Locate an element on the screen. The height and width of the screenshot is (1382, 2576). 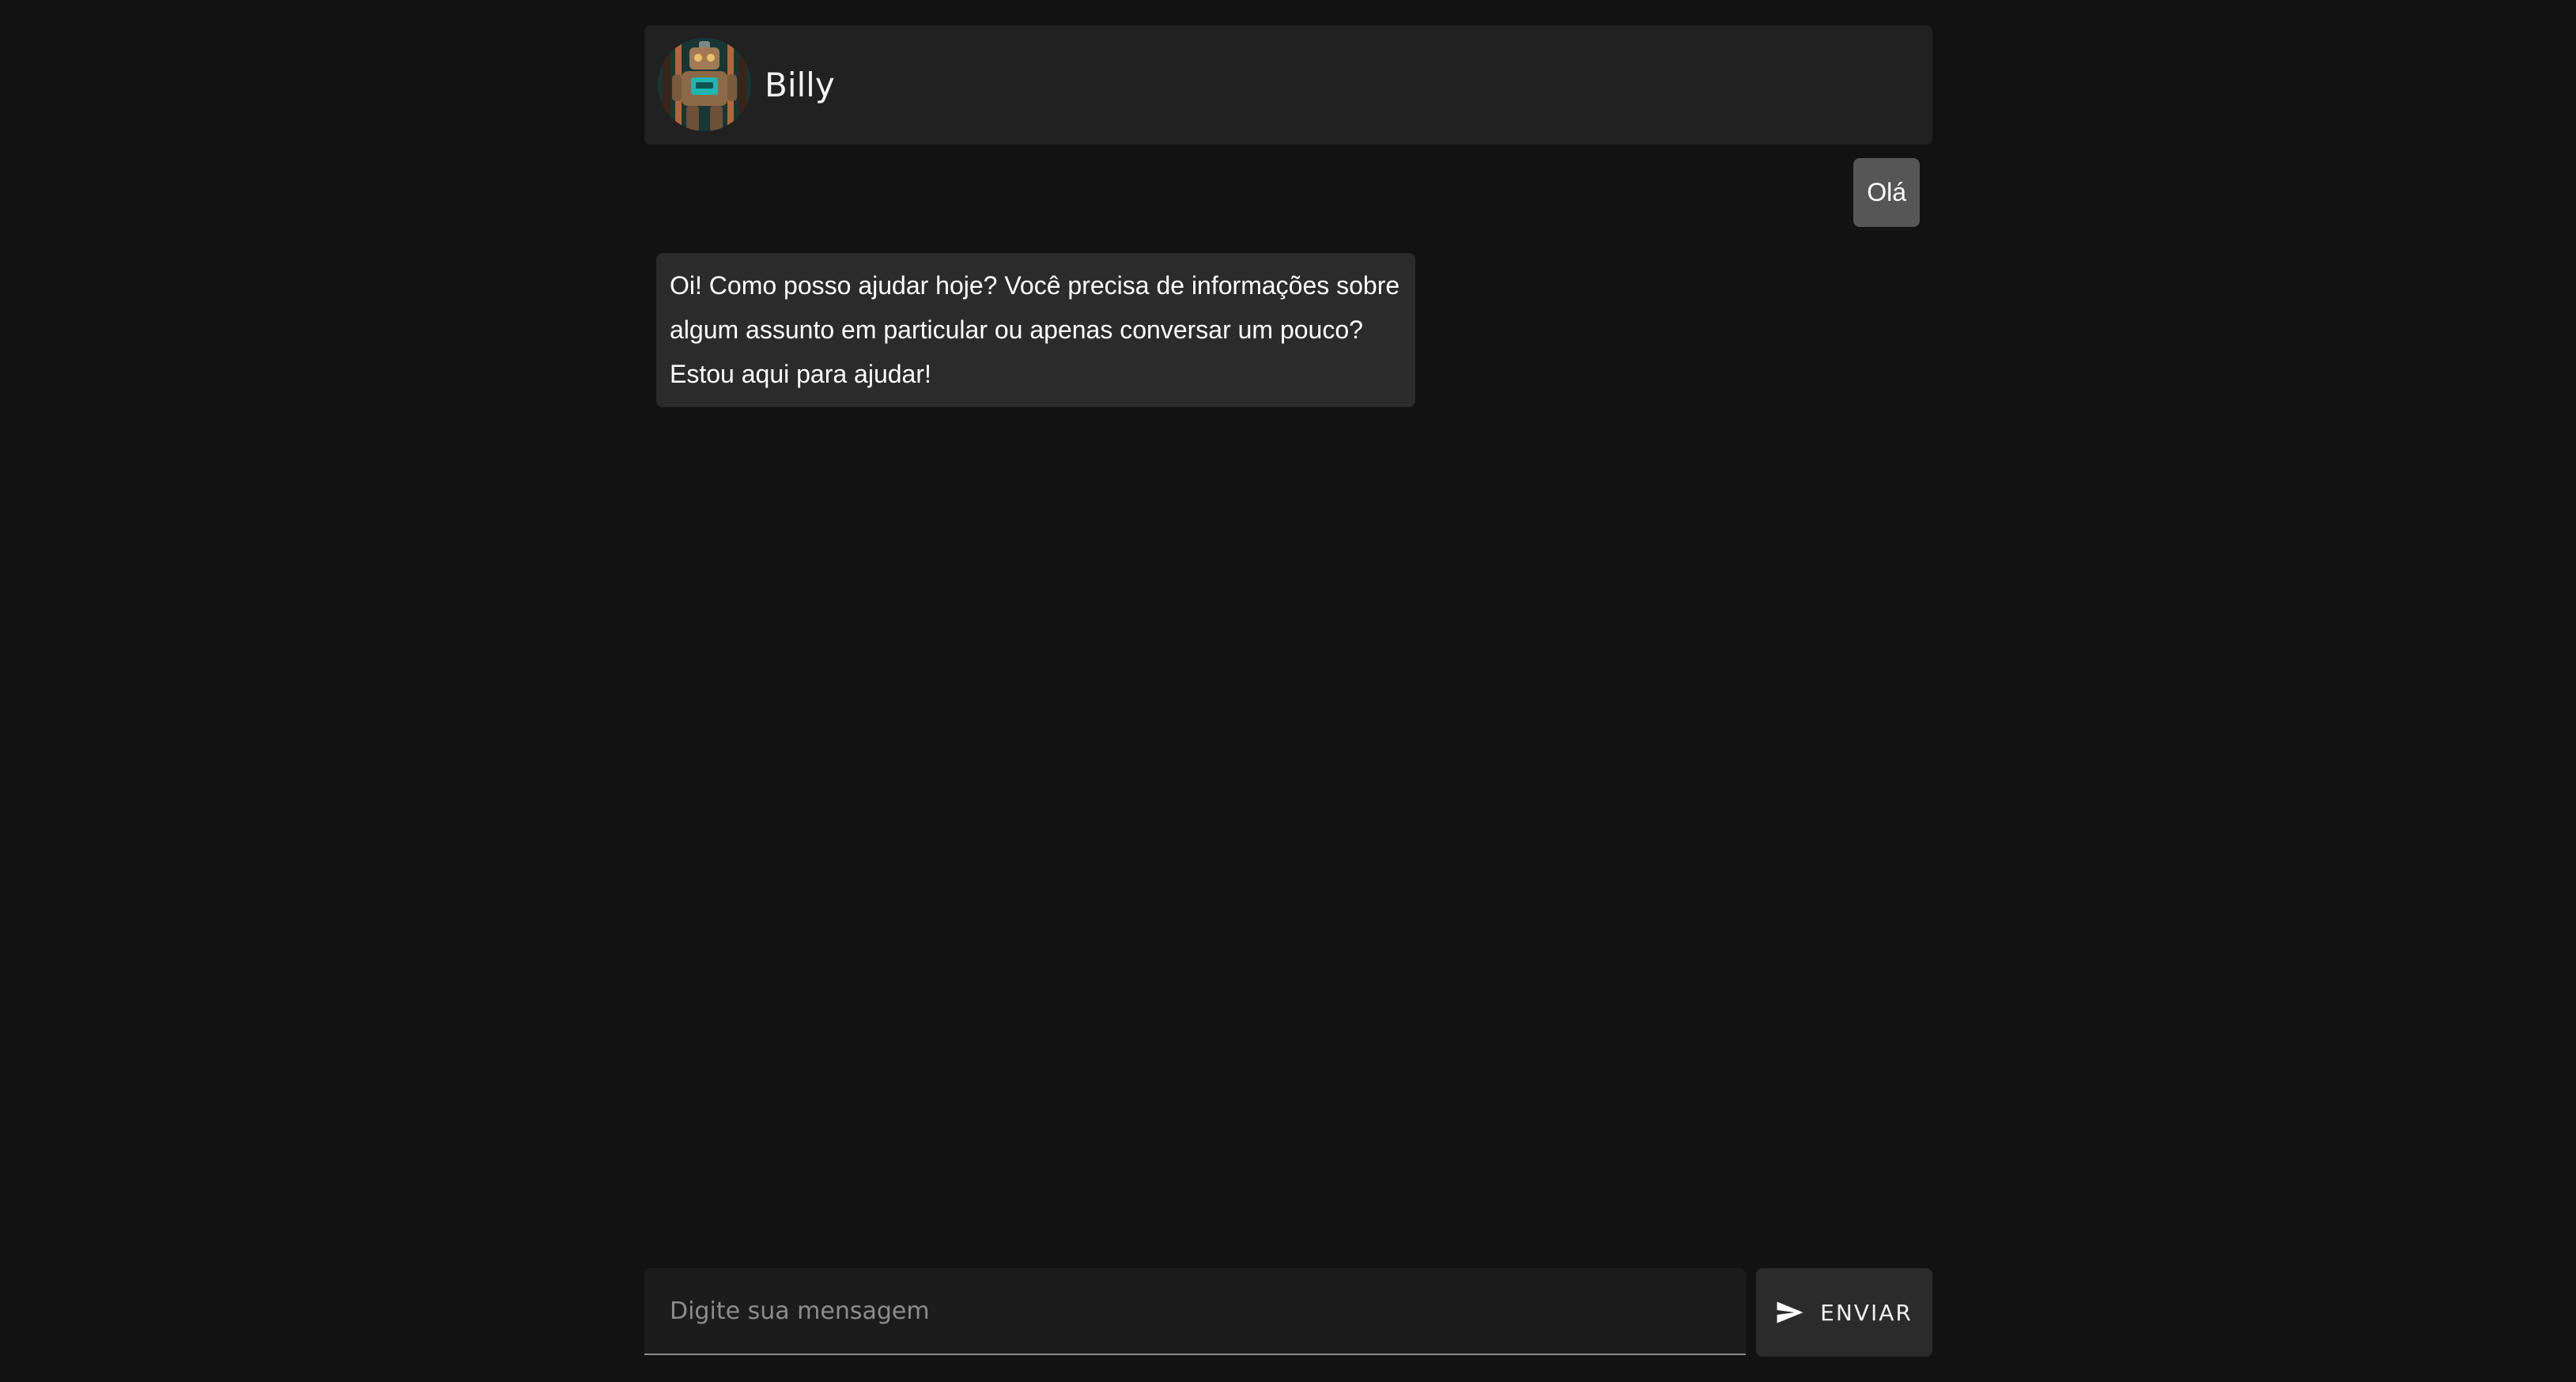
send-icon is located at coordinates (1790, 1312).